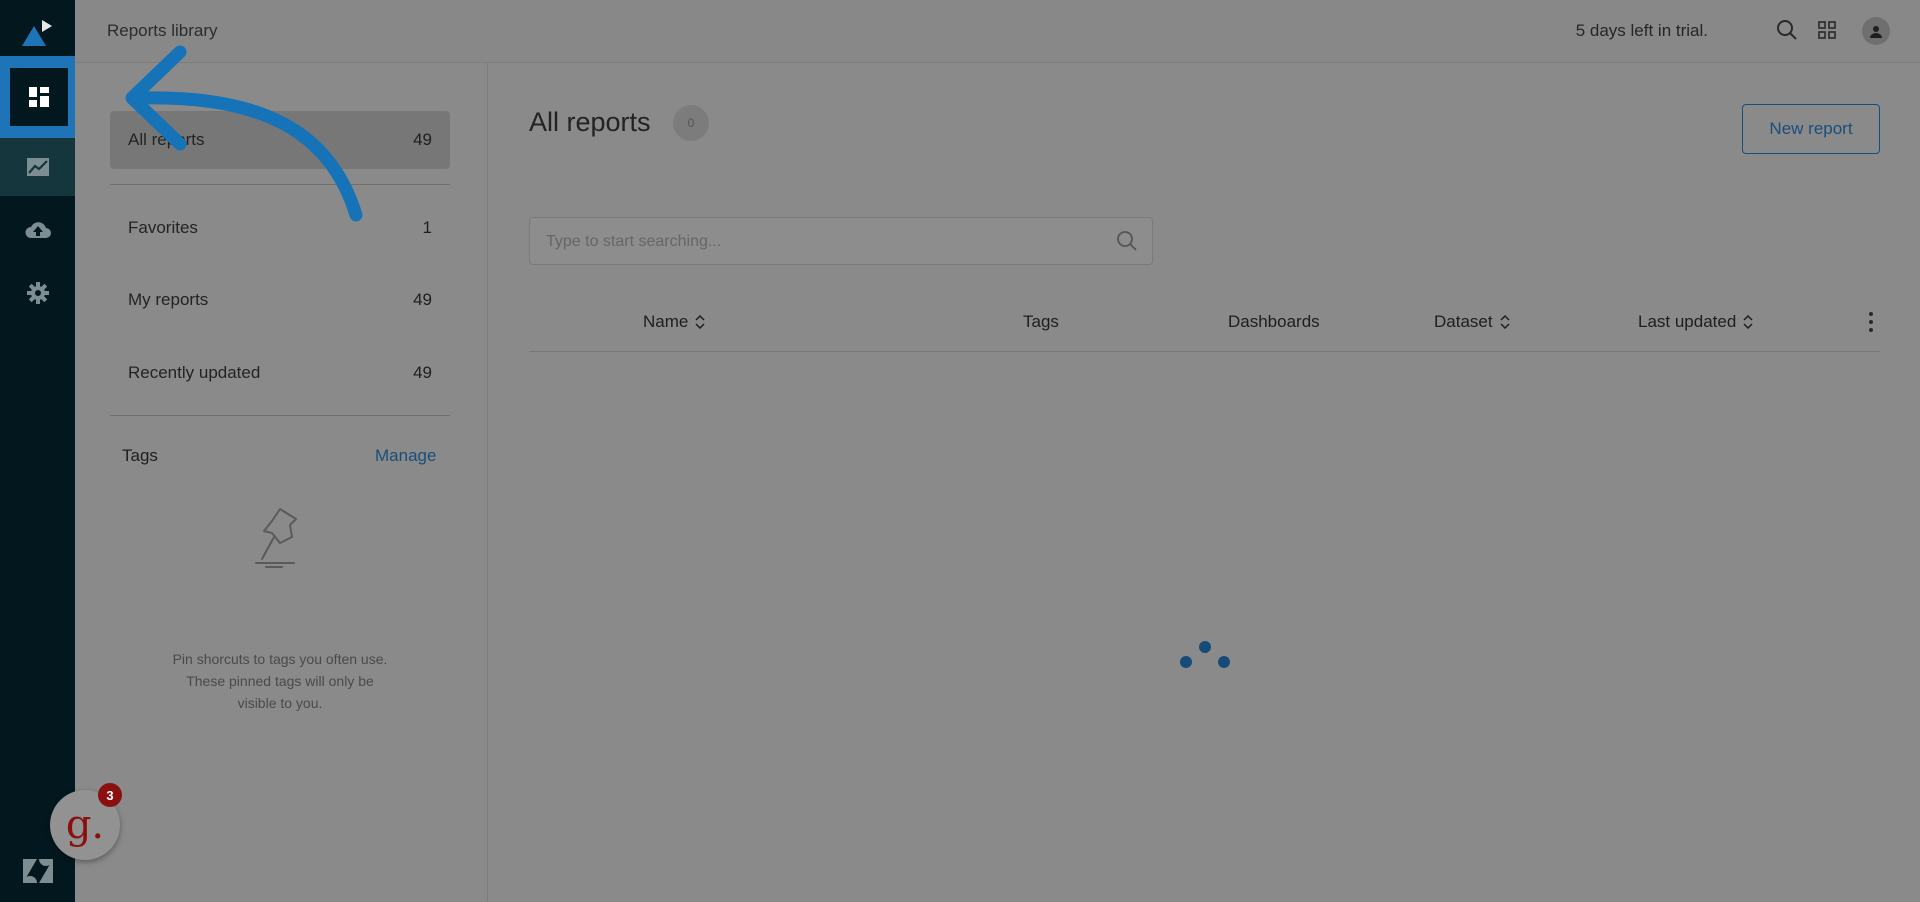 Image resolution: width=1920 pixels, height=902 pixels. I want to click on notification-badge: 3, so click(110, 795).